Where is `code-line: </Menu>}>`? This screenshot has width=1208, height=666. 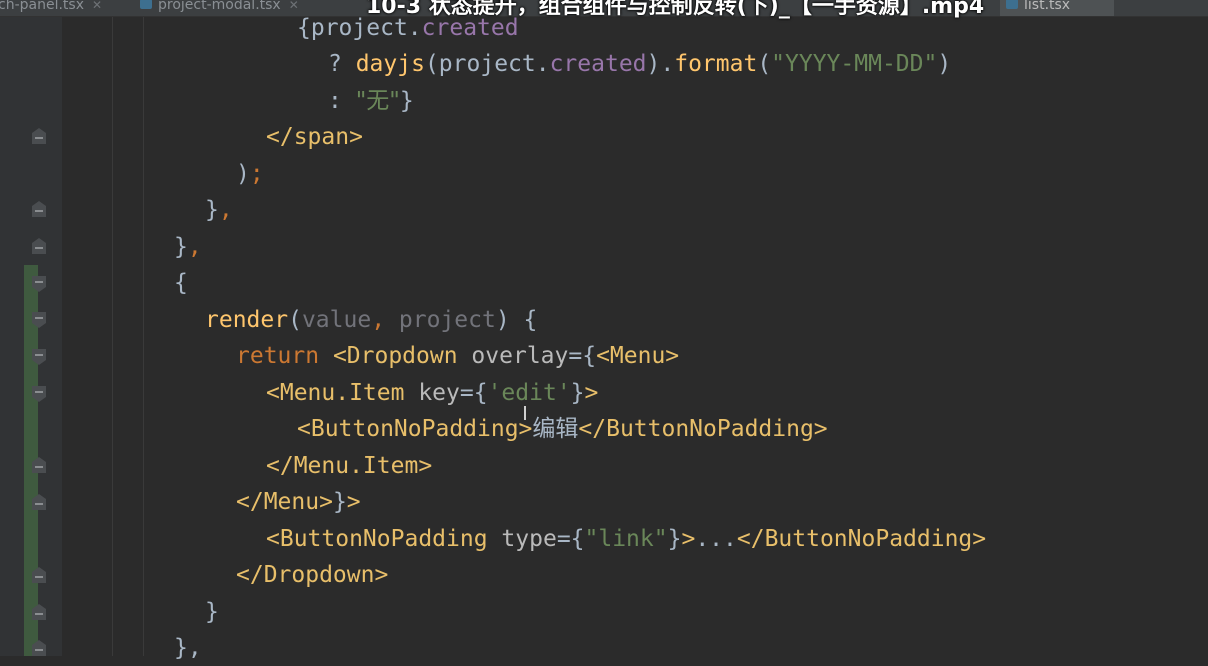 code-line: </Menu>}> is located at coordinates (298, 502).